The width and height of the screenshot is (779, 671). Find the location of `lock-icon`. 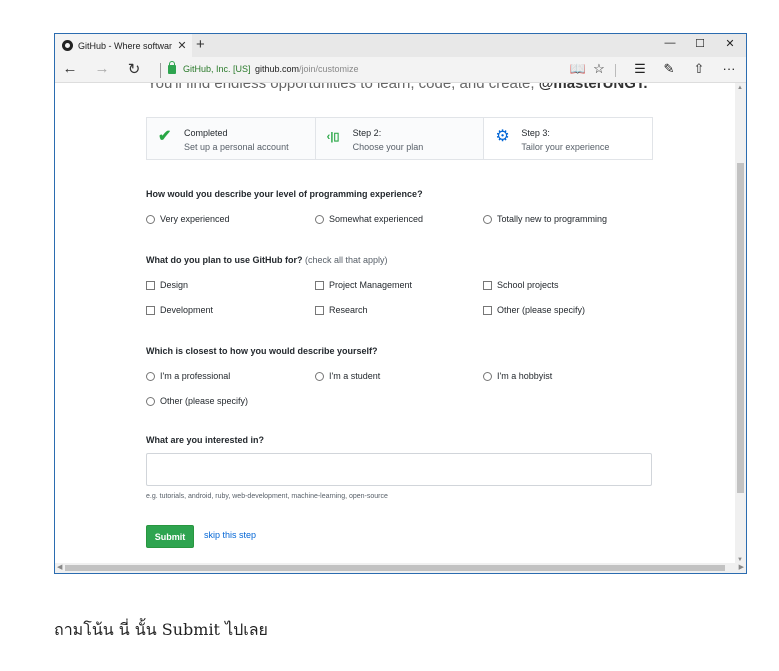

lock-icon is located at coordinates (172, 67).